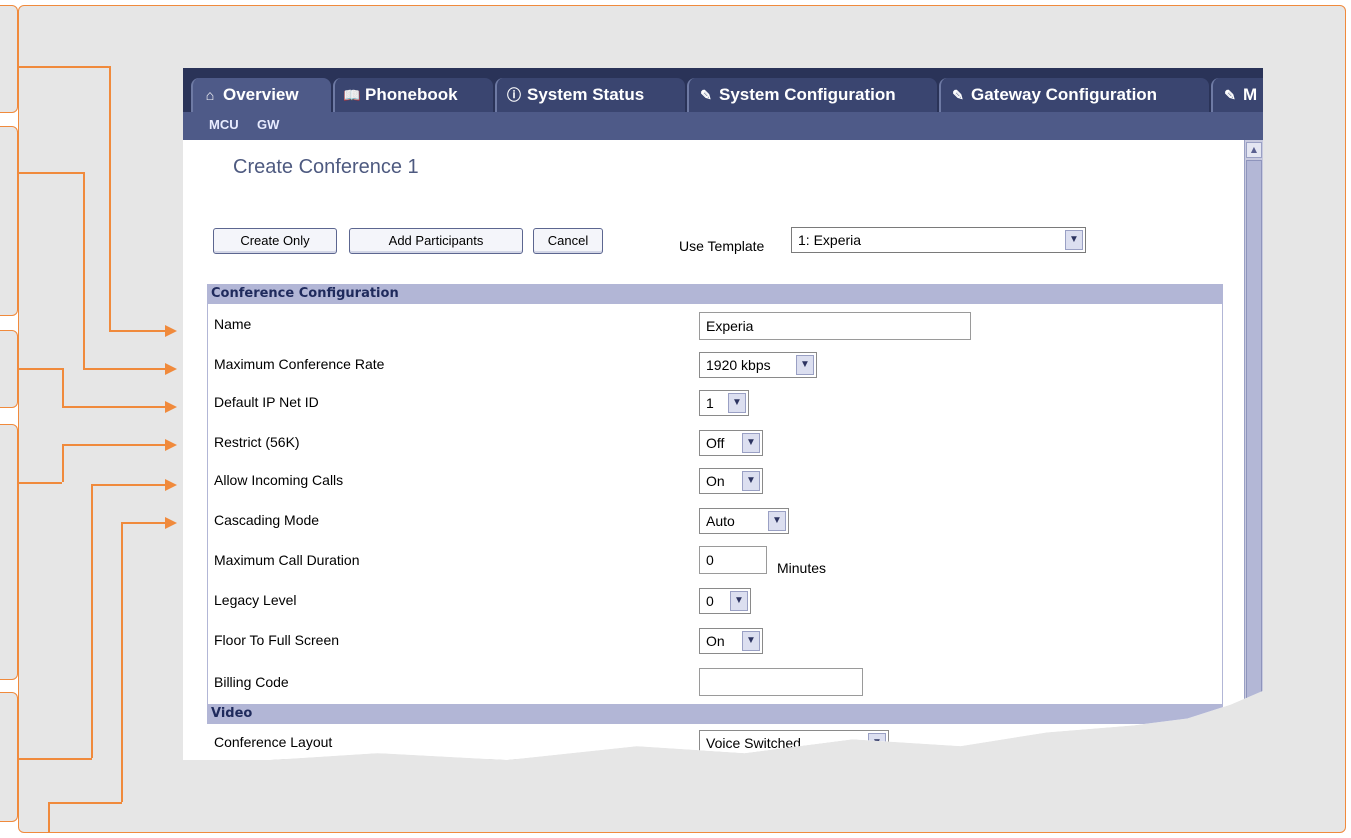  I want to click on conference-layout-label: Conference Layout, so click(273, 742).